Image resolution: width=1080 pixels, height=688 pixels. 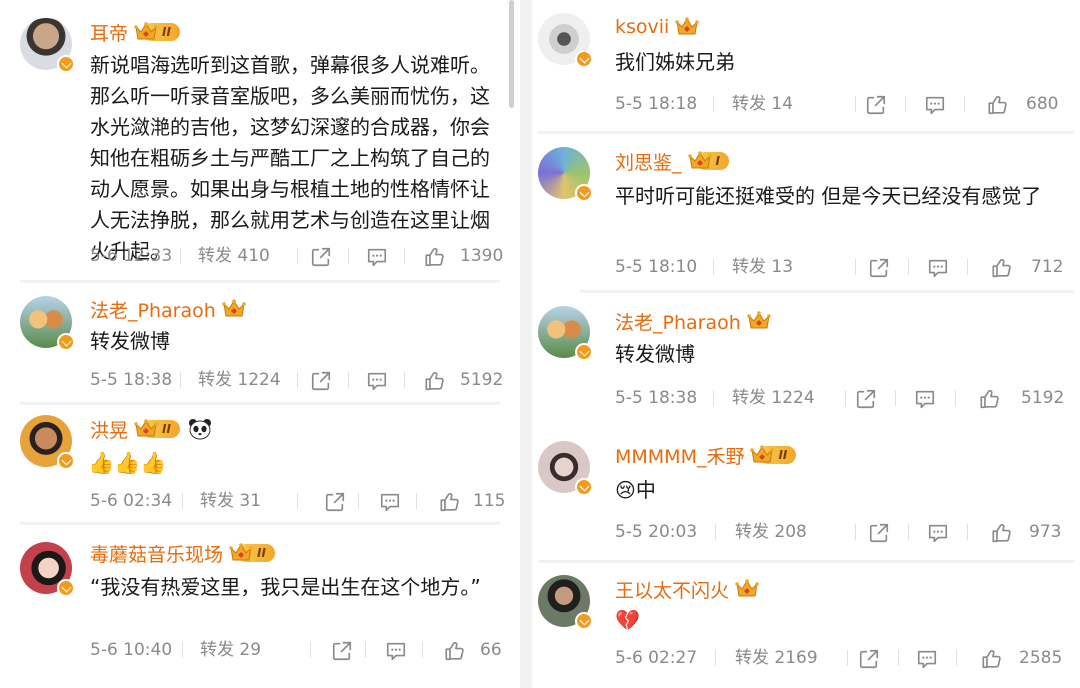 What do you see at coordinates (300, 650) in the screenshot?
I see `action-bar: 5-6 10:40 转发 29 66` at bounding box center [300, 650].